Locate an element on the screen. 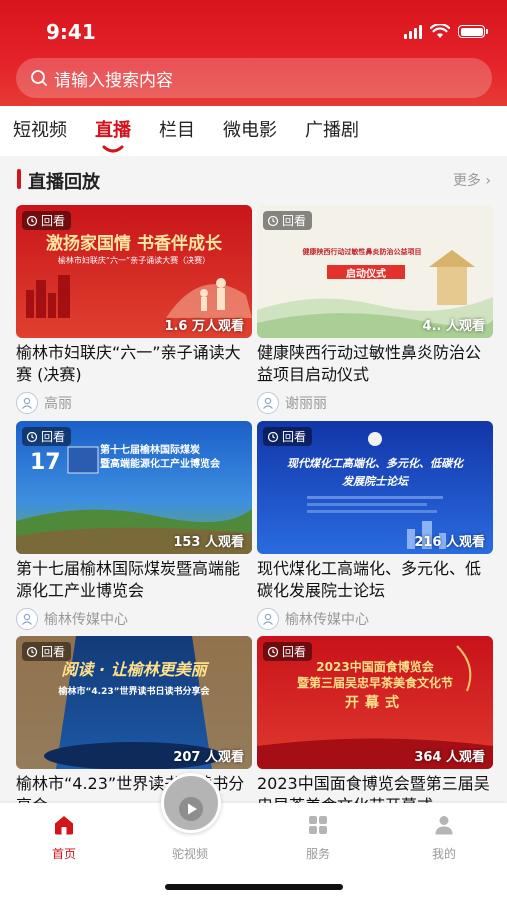  nav-profile: 我的 is located at coordinates (444, 837).